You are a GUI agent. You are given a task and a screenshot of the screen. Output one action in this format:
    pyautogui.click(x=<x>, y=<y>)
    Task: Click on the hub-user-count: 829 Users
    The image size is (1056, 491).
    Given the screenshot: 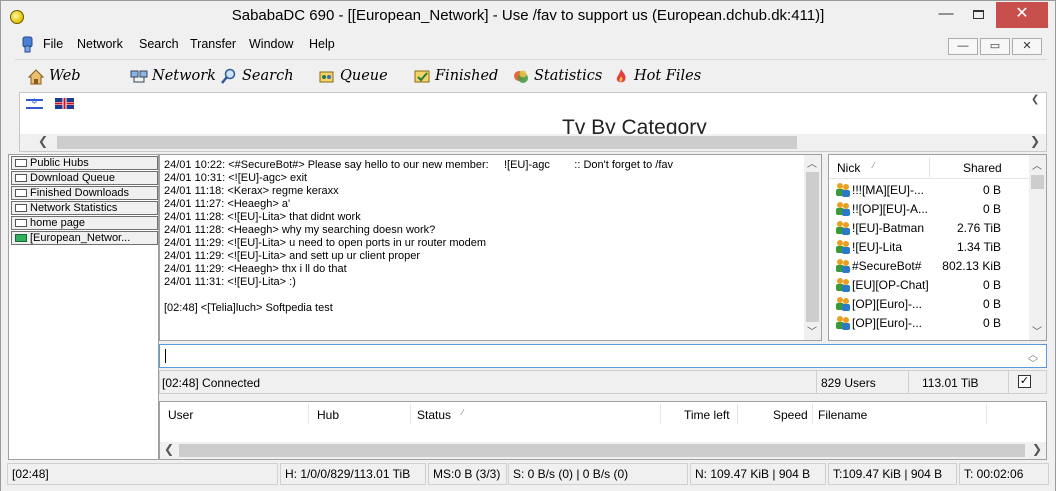 What is the action you would take?
    pyautogui.click(x=848, y=383)
    